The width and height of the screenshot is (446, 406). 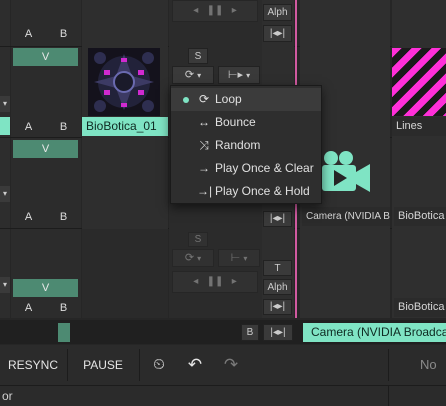 I want to click on layer-dropdown-2: ▾, so click(x=5, y=194).